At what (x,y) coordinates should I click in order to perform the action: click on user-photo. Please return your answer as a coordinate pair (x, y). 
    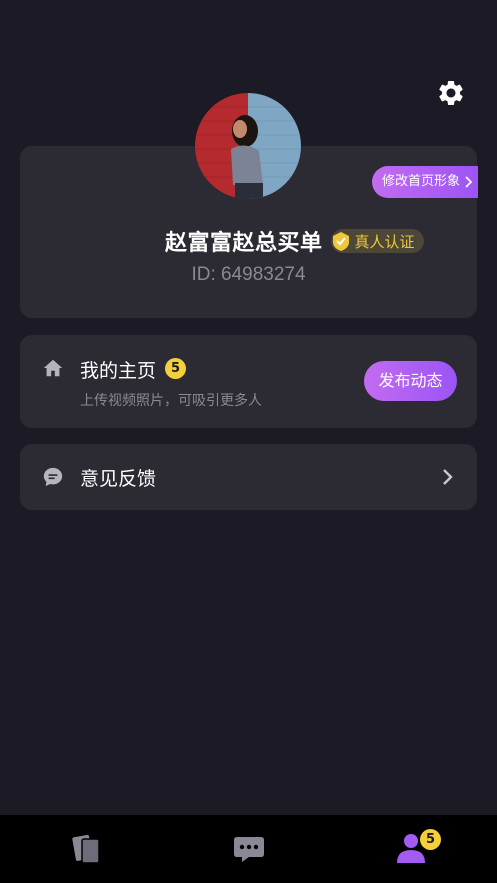
    Looking at the image, I should click on (248, 146).